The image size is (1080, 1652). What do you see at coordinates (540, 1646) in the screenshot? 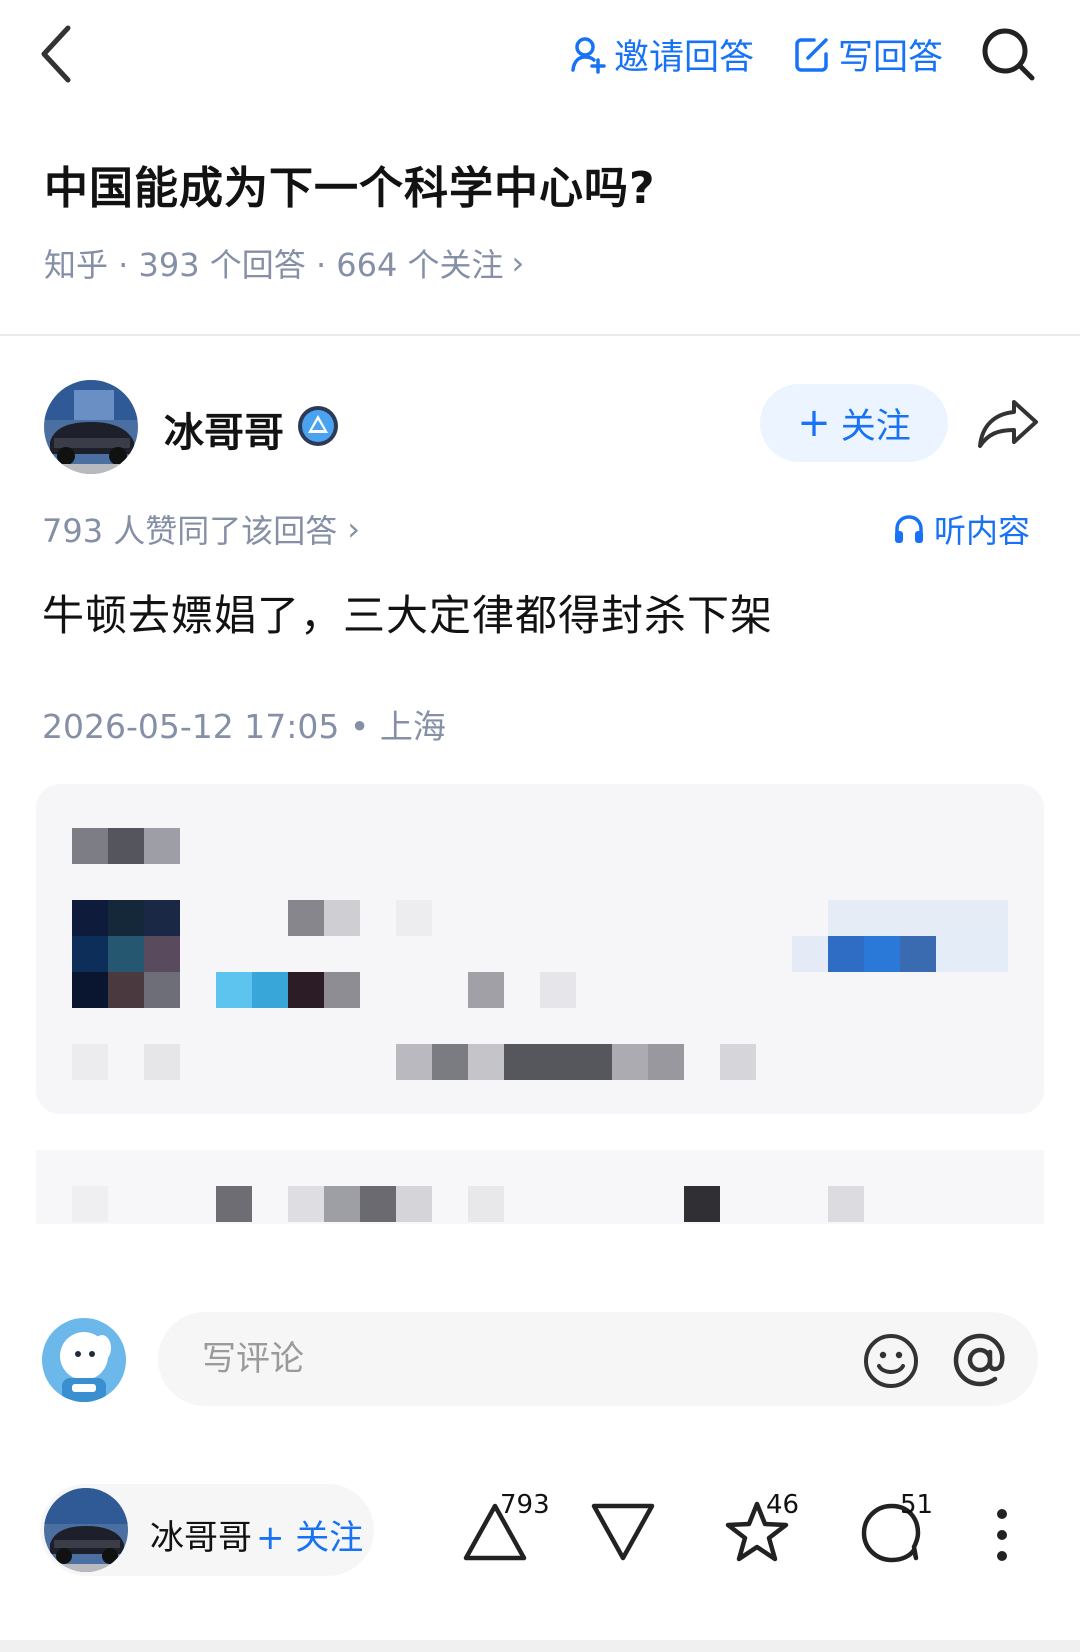
I see `bottom-safe-area` at bounding box center [540, 1646].